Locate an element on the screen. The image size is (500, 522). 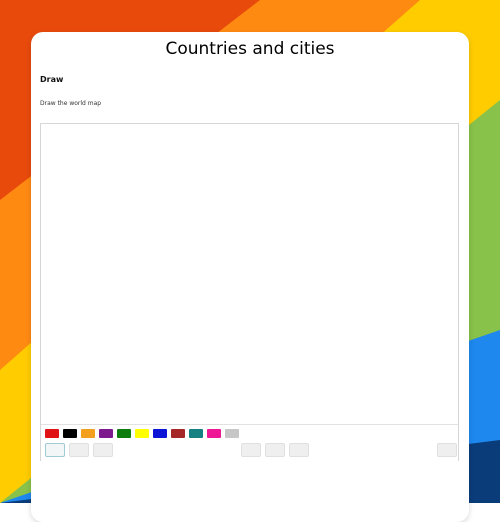
instruction-text: Draw the world map is located at coordinates (71, 103).